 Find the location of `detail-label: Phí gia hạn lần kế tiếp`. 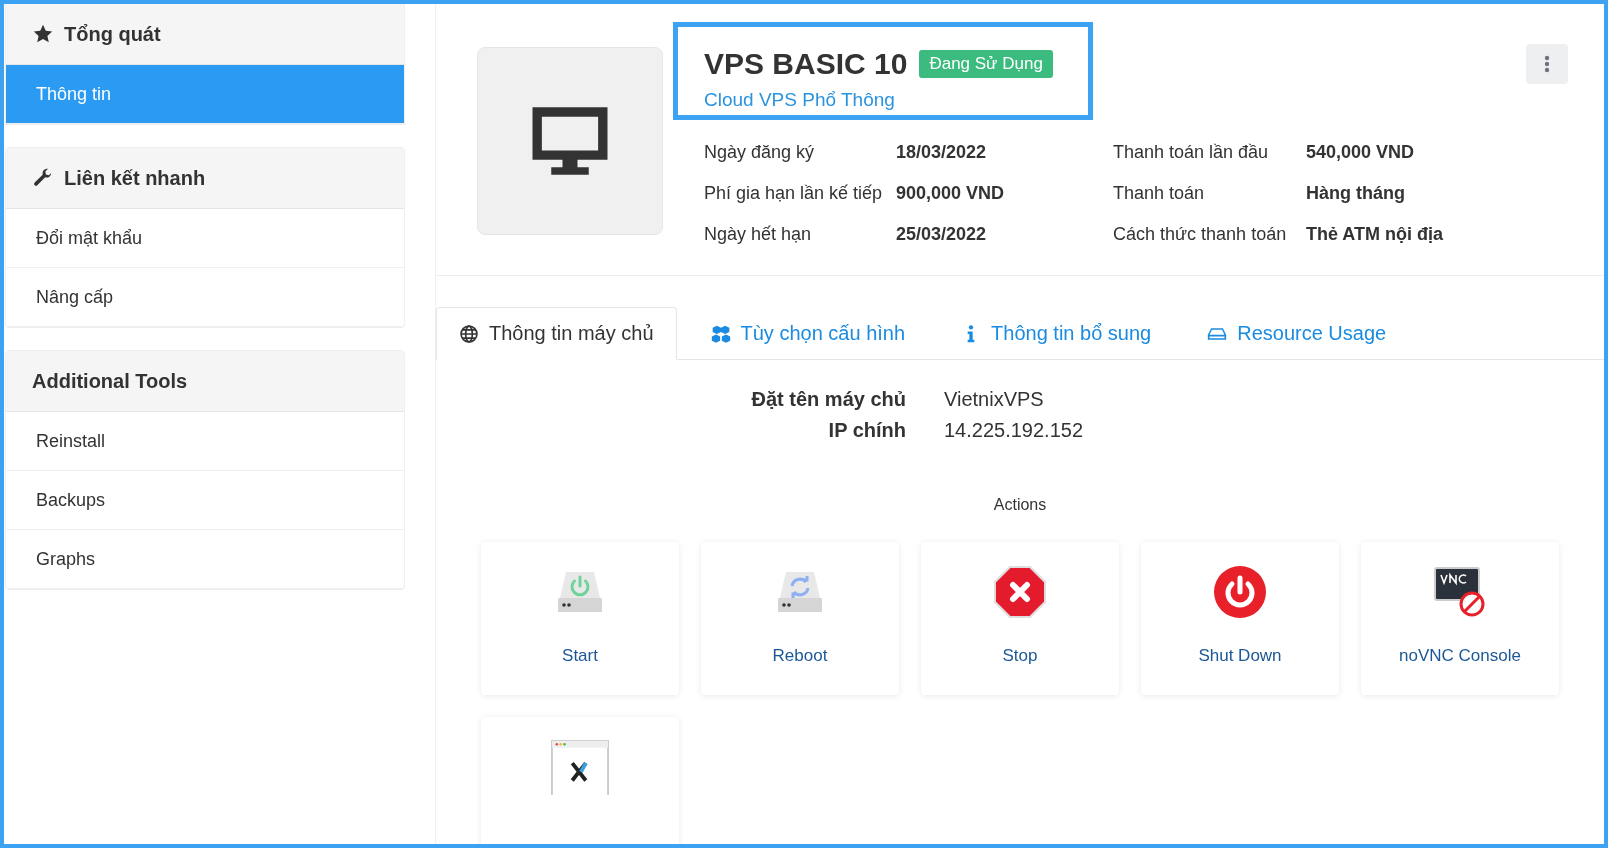

detail-label: Phí gia hạn lần kế tiếp is located at coordinates (794, 193).